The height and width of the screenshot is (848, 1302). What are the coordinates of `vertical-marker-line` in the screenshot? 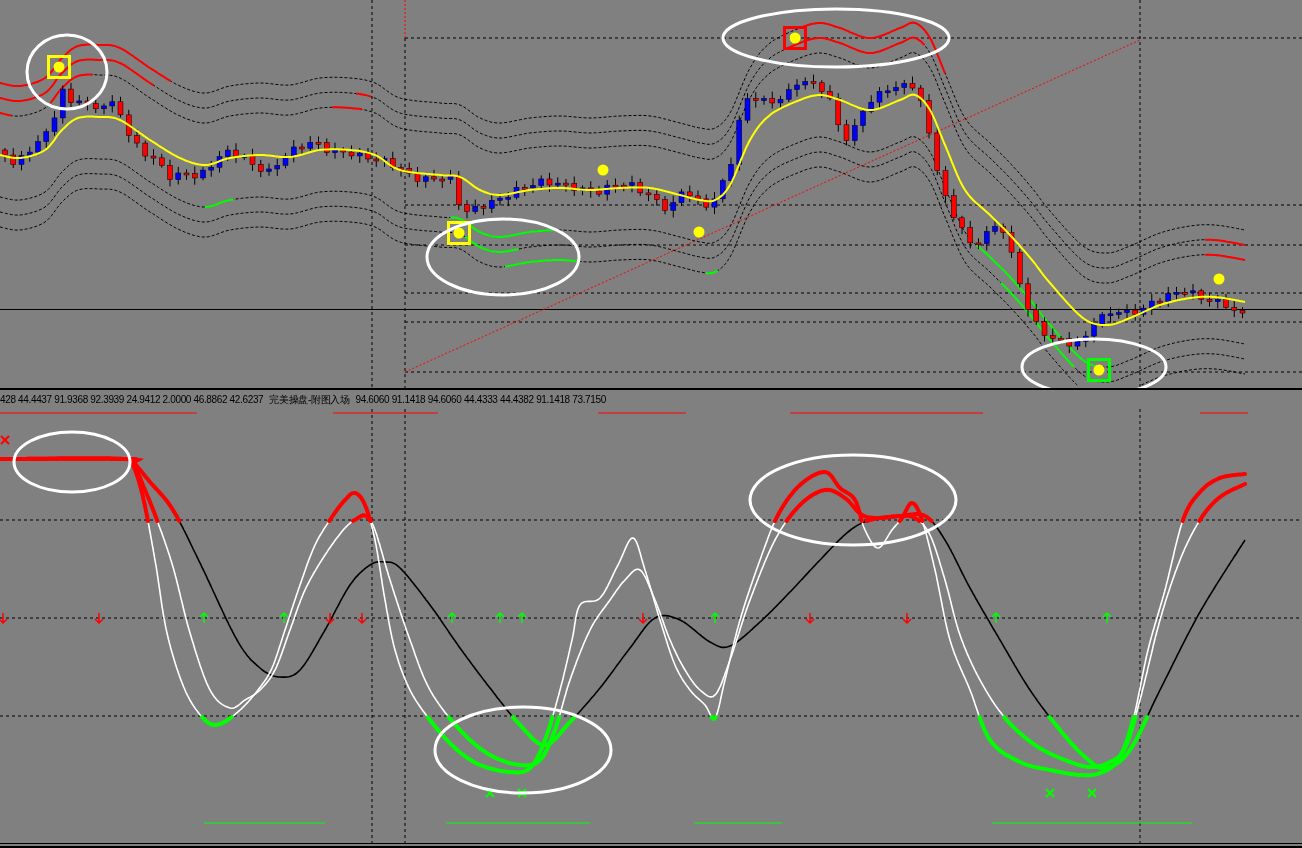 It's located at (405, 19).